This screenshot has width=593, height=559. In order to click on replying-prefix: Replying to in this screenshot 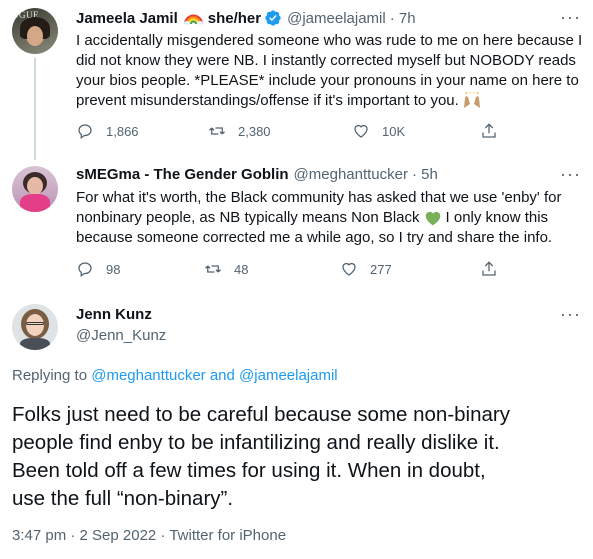, I will do `click(50, 375)`.